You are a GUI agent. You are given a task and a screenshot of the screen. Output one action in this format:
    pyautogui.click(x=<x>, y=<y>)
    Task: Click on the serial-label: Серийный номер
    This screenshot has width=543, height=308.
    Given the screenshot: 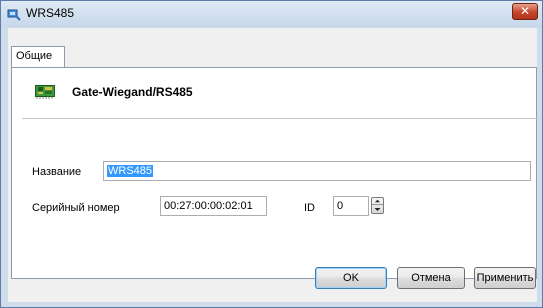 What is the action you would take?
    pyautogui.click(x=76, y=208)
    